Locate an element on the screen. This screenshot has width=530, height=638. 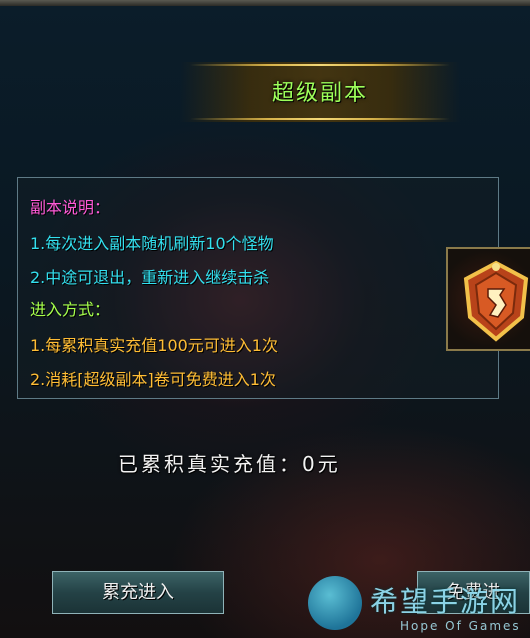
title-border-bottom is located at coordinates (320, 119).